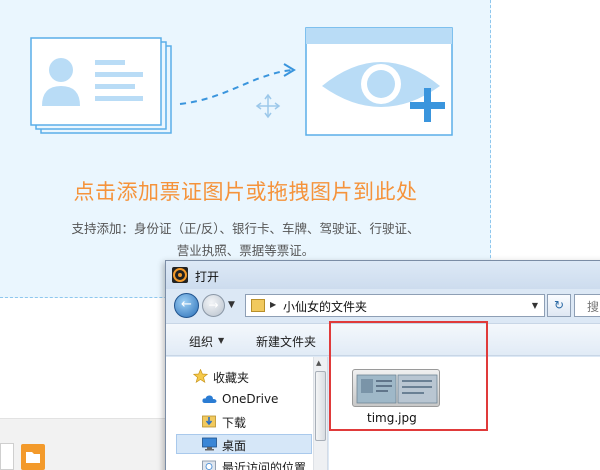  I want to click on nav-scrollbar: ▲, so click(320, 413).